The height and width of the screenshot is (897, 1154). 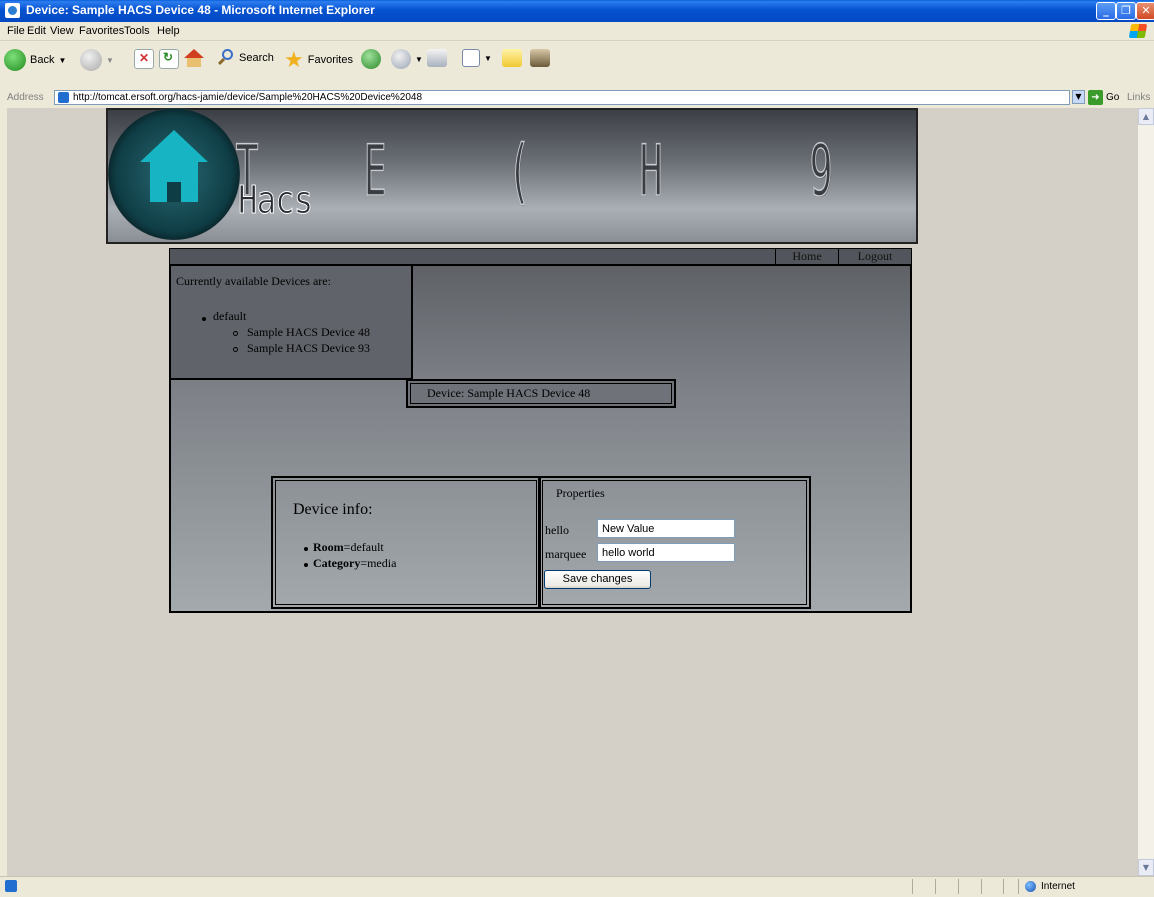 I want to click on banner-glyph: E, so click(x=375, y=171).